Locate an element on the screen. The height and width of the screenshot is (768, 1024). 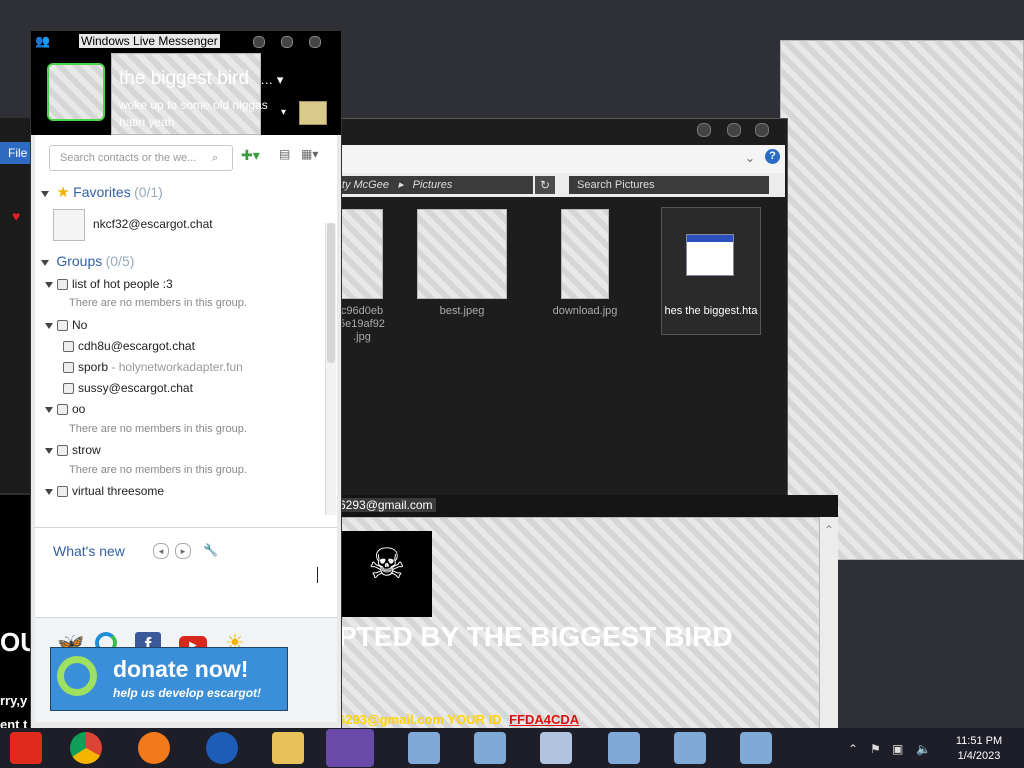
search-pictures-input: Search Pictures is located at coordinates (669, 185).